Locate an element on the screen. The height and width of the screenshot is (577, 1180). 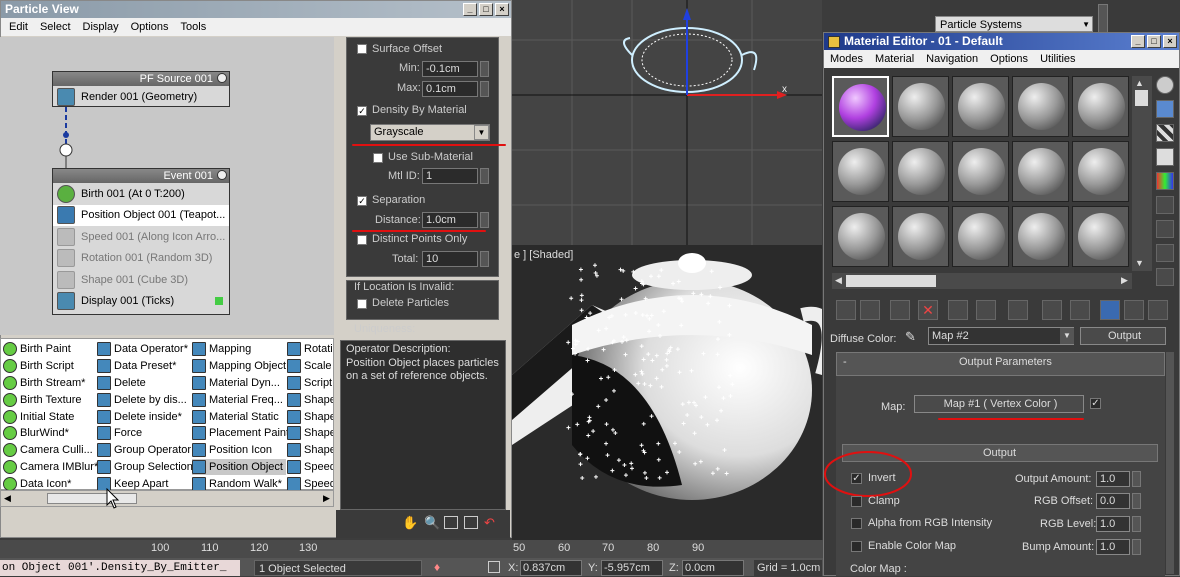
menu-utilities: Utilities is located at coordinates (1057, 59).